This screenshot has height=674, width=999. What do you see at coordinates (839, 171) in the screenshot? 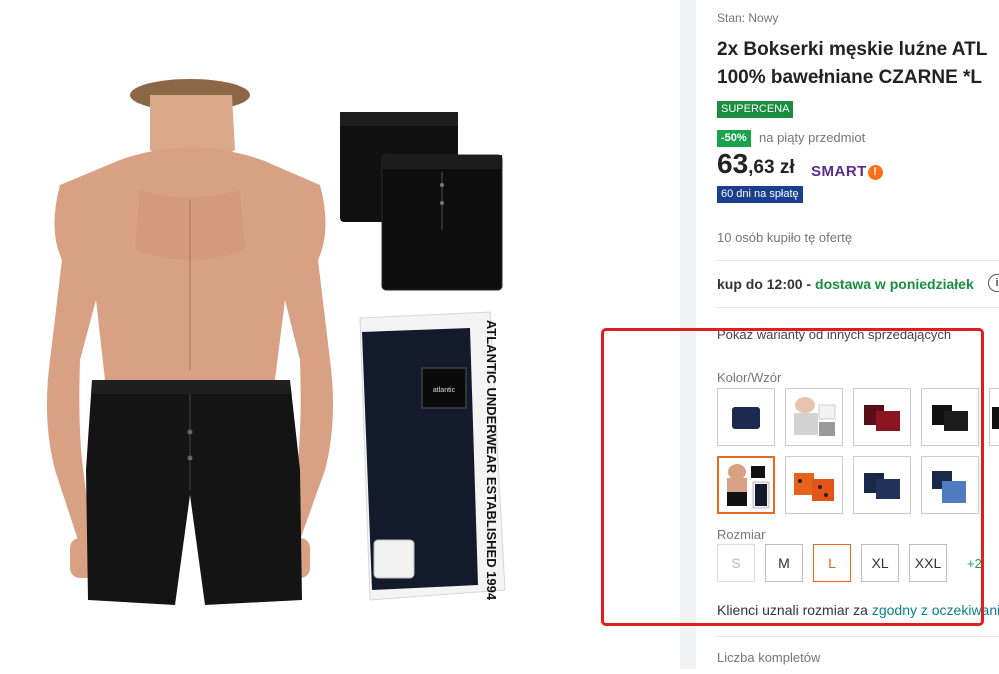
I see `smart-label: SMART` at bounding box center [839, 171].